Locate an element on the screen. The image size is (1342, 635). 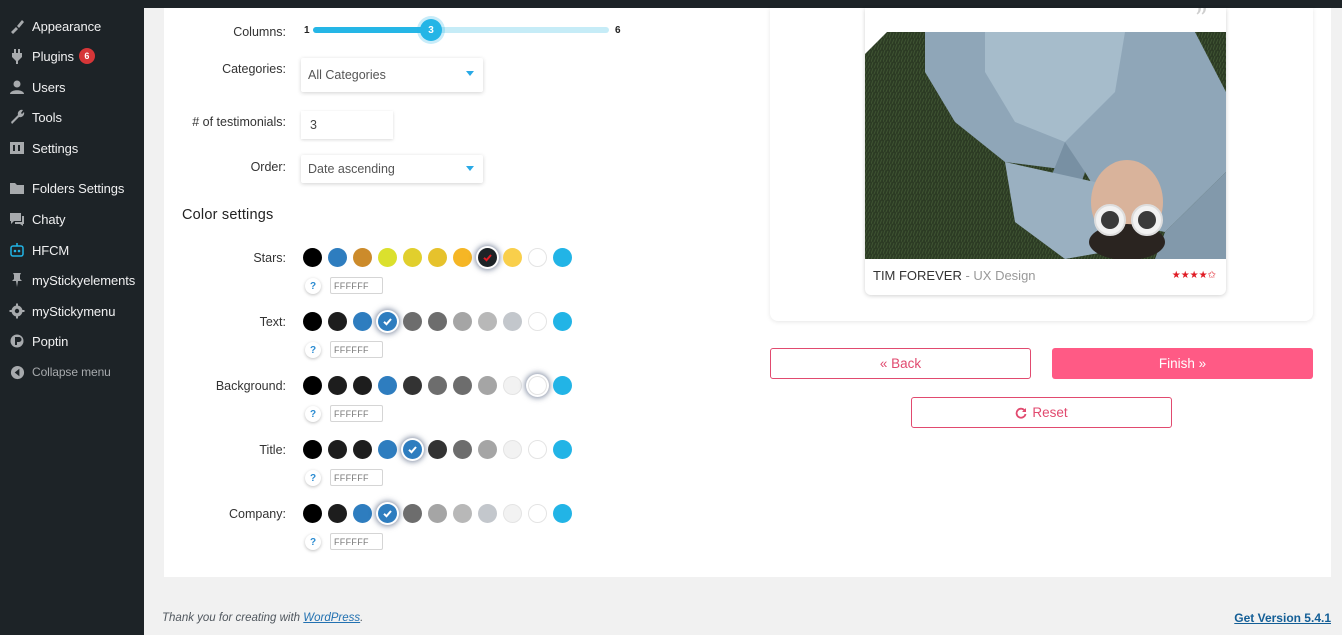
refresh-icon is located at coordinates (1021, 413).